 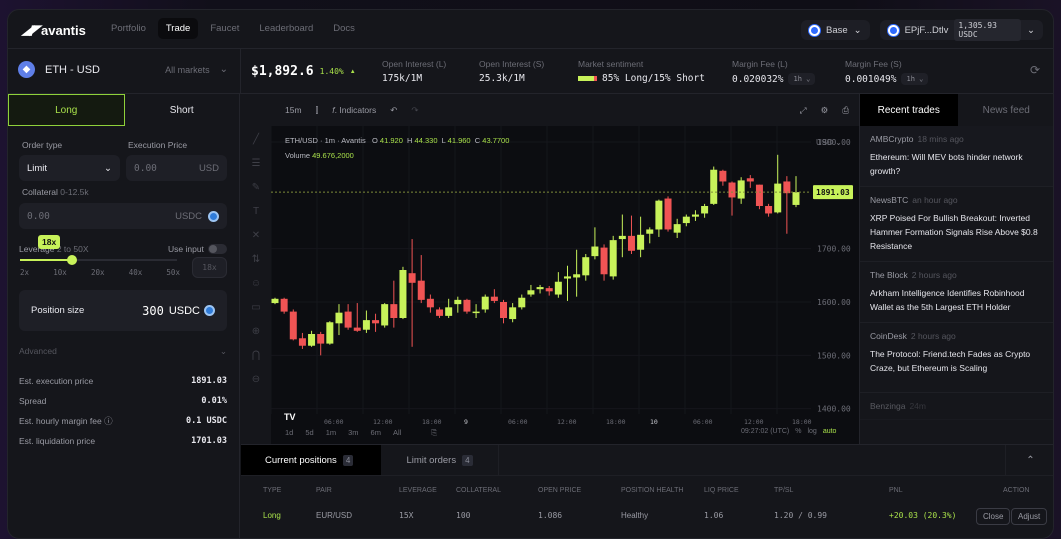 What do you see at coordinates (71, 260) in the screenshot?
I see `slider-handle` at bounding box center [71, 260].